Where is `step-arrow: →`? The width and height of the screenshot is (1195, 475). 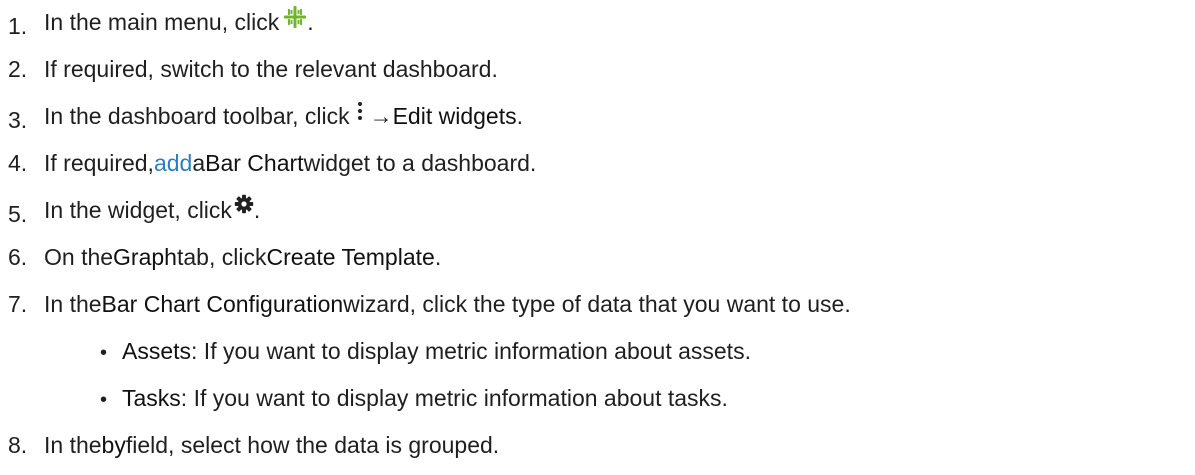
step-arrow: → is located at coordinates (381, 116).